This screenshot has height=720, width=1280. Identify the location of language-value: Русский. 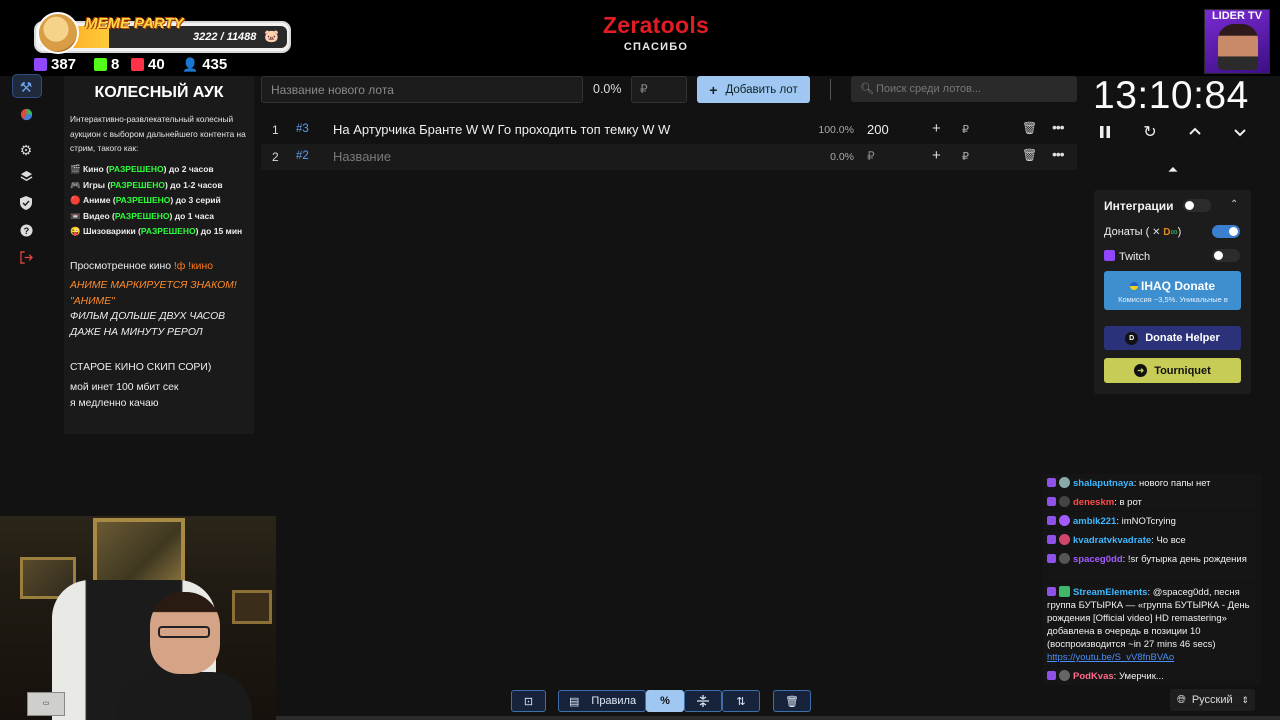
(1212, 700).